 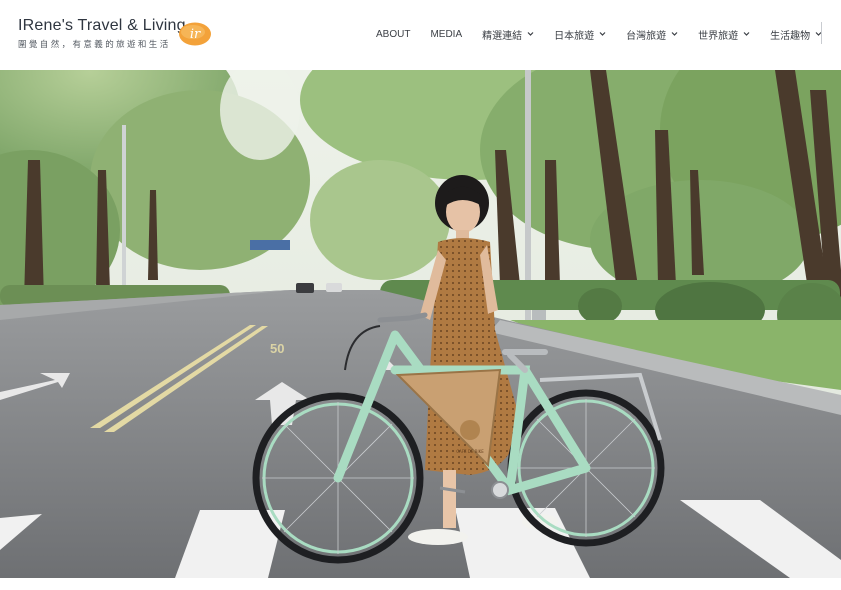 I want to click on nav-divider, so click(x=821, y=33).